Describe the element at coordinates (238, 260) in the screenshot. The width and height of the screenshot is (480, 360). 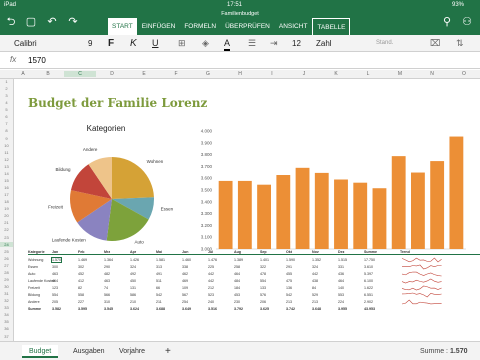
I see `table-cell: 1.389` at that location.